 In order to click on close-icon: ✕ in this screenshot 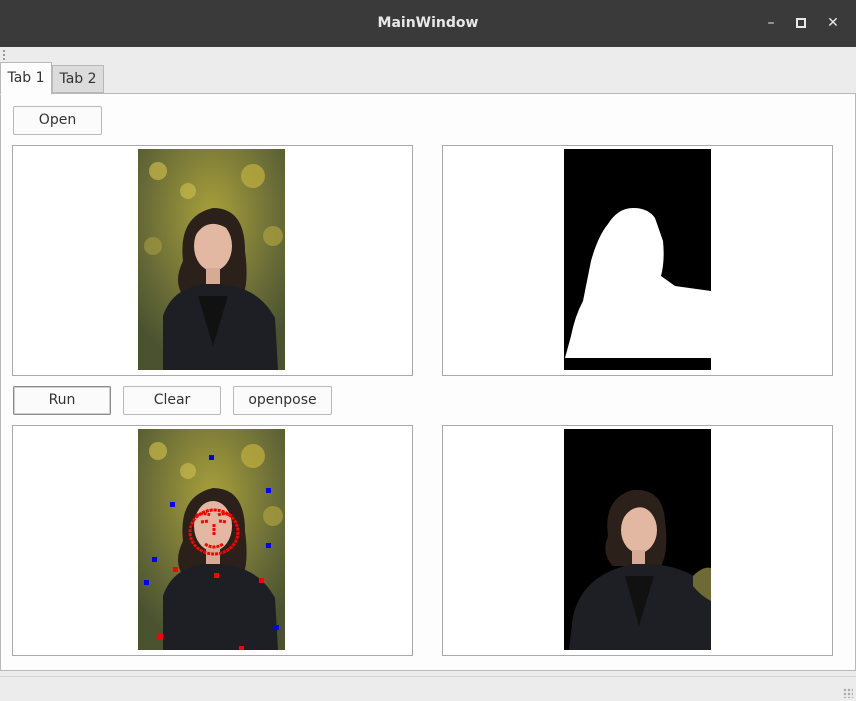, I will do `click(833, 23)`.